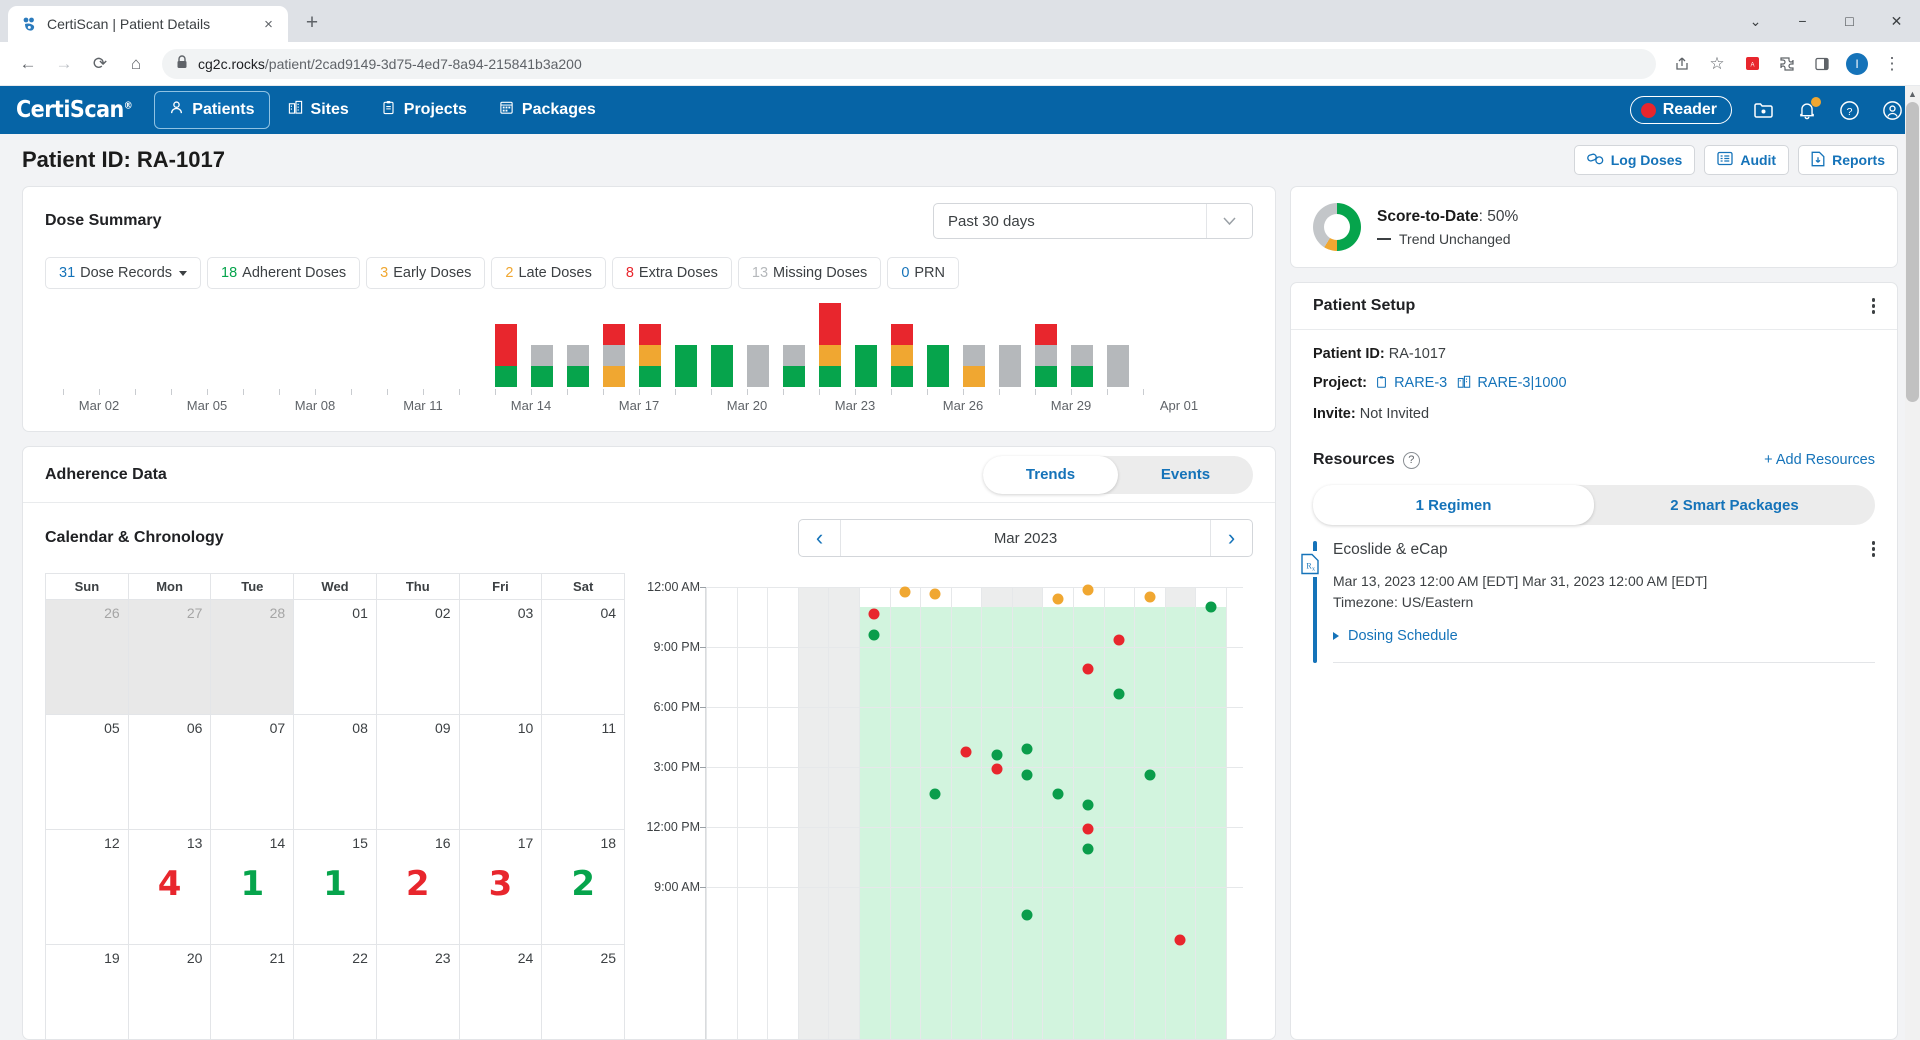 This screenshot has height=1040, width=1920. I want to click on nav-packages: Packages, so click(547, 110).